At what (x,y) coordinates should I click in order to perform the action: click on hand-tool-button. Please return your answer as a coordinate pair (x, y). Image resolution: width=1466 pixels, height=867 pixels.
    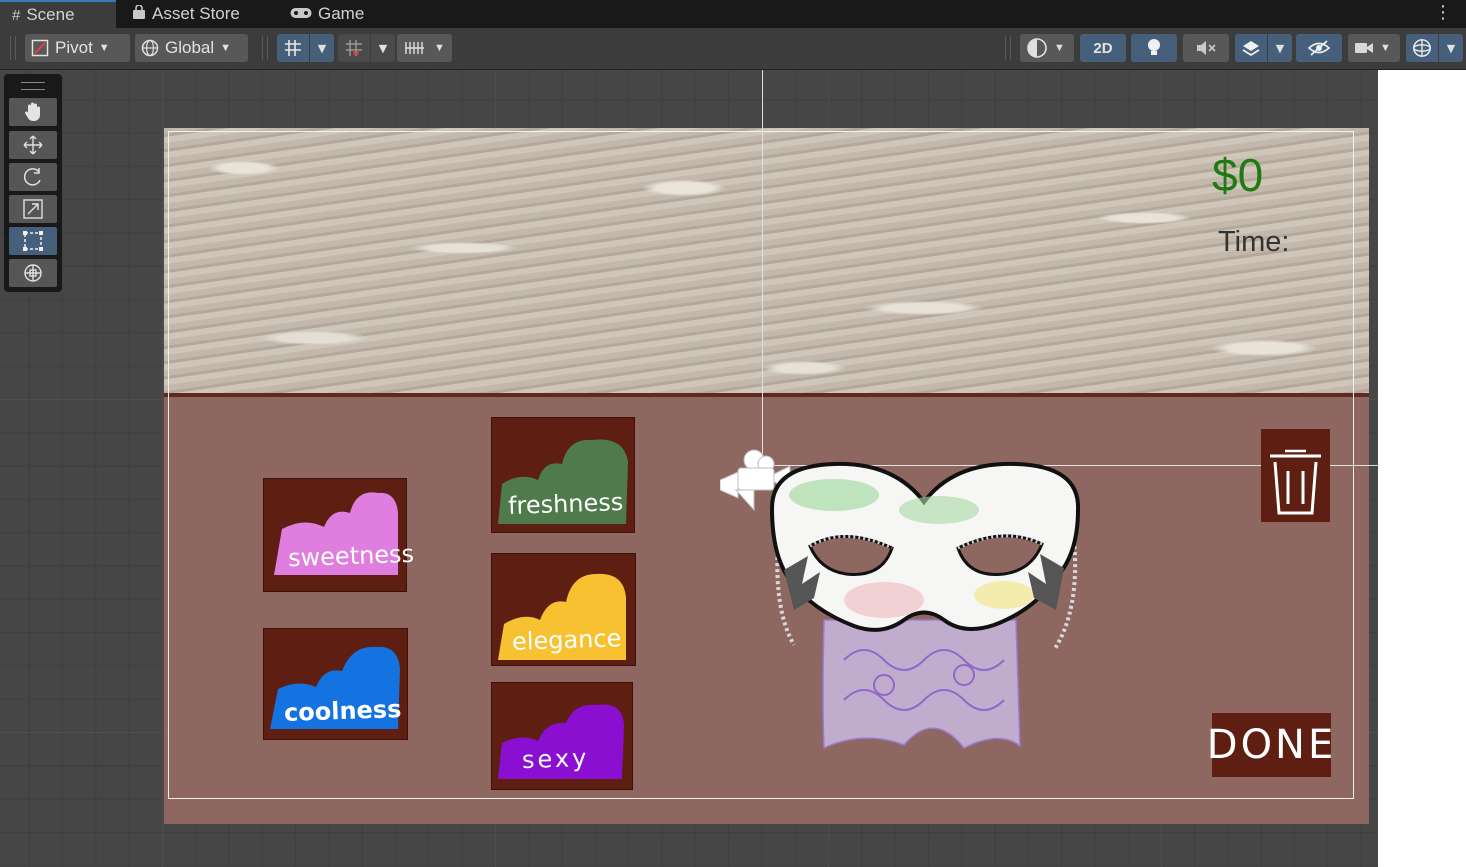
    Looking at the image, I should click on (33, 112).